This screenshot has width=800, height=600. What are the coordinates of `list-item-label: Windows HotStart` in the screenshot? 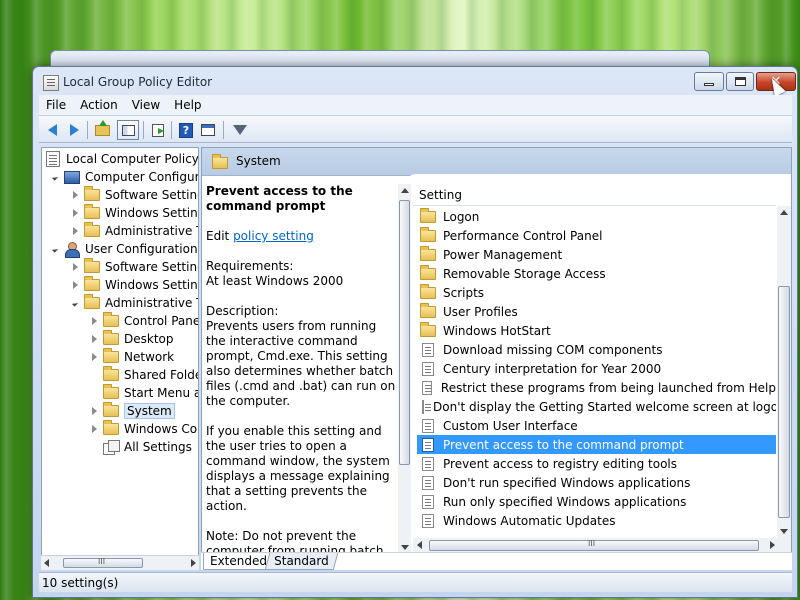 It's located at (497, 330).